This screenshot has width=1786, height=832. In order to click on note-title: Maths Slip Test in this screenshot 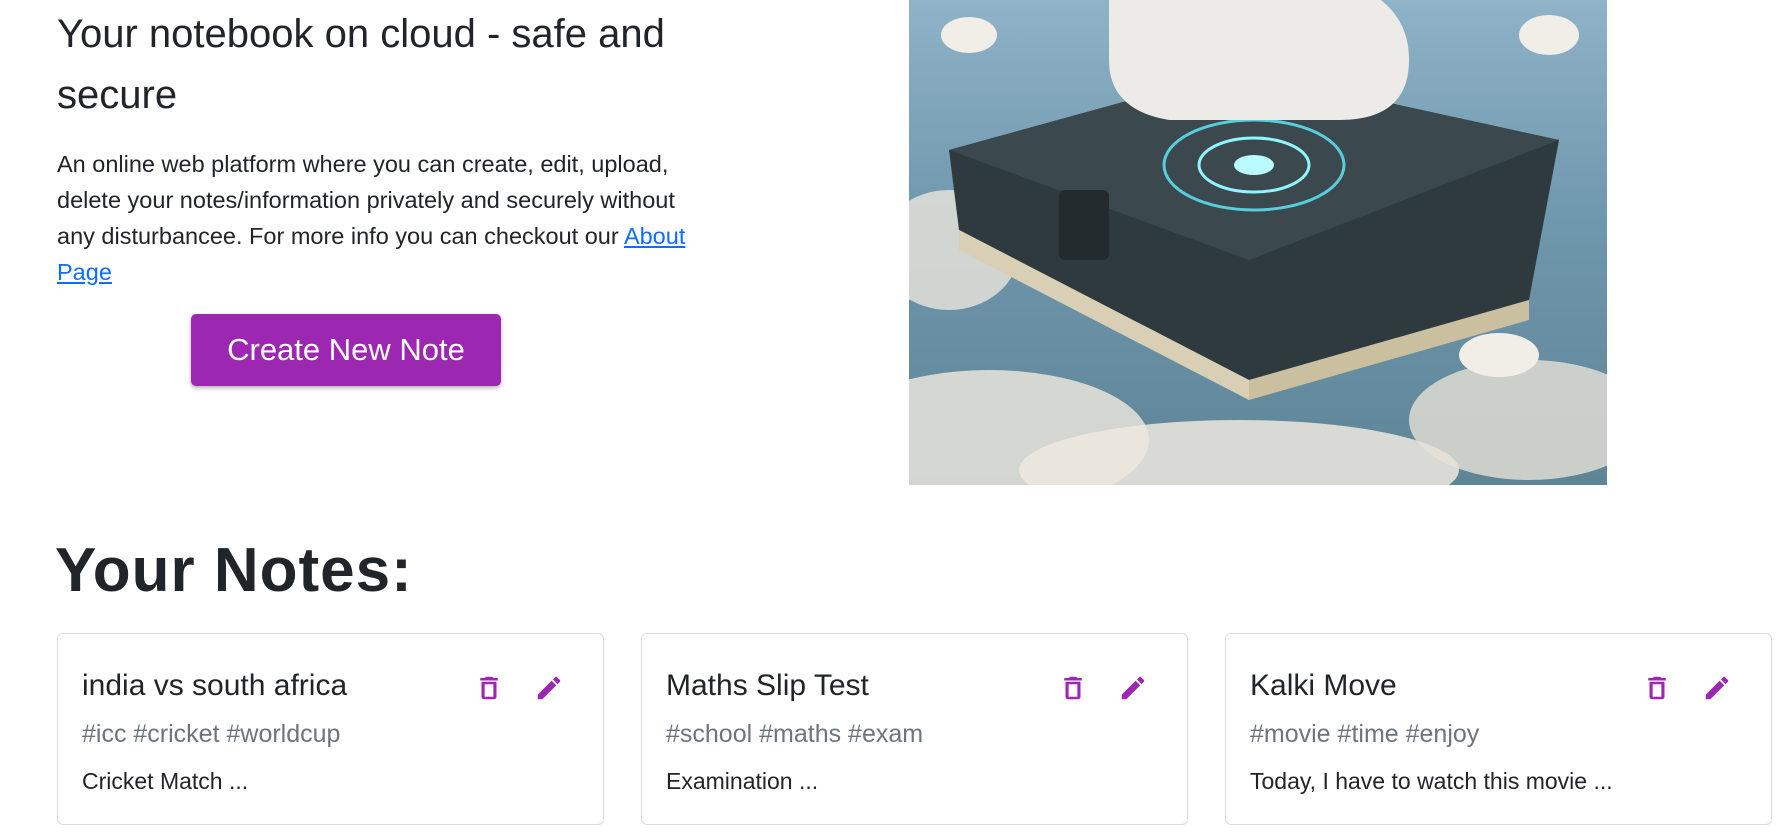, I will do `click(767, 685)`.